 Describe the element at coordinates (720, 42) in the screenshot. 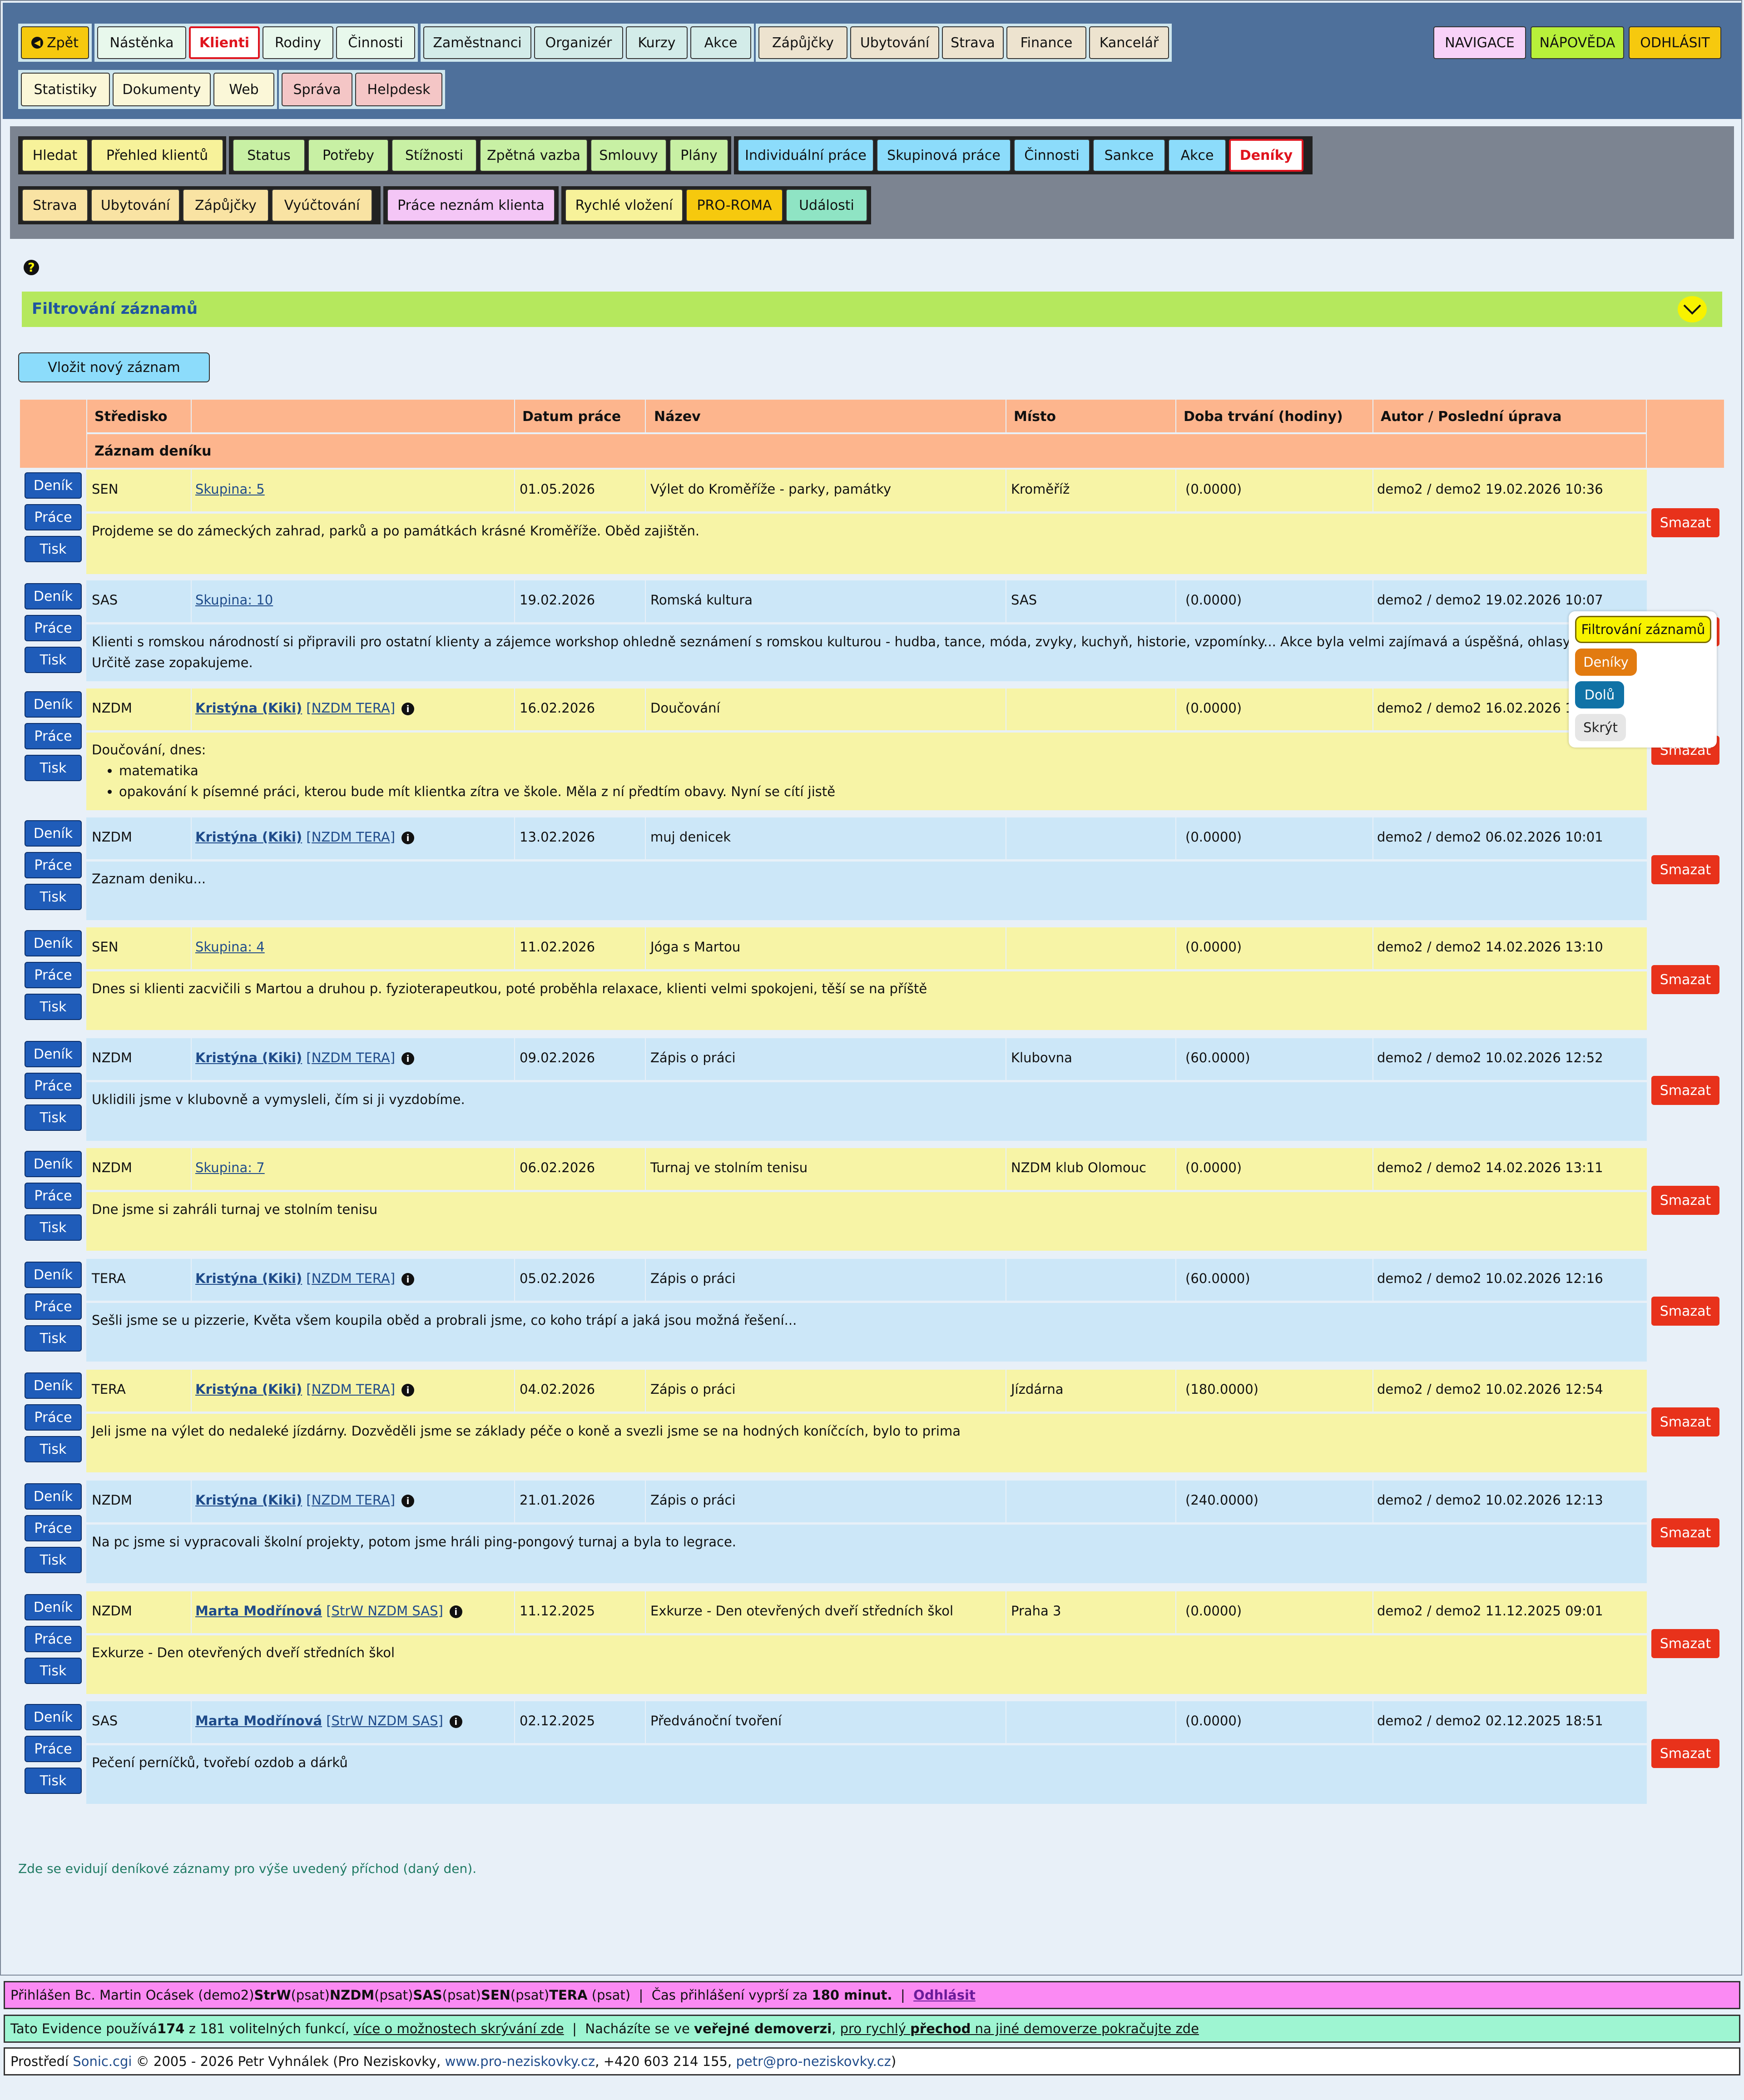

I see `nav-akce: Akce` at that location.